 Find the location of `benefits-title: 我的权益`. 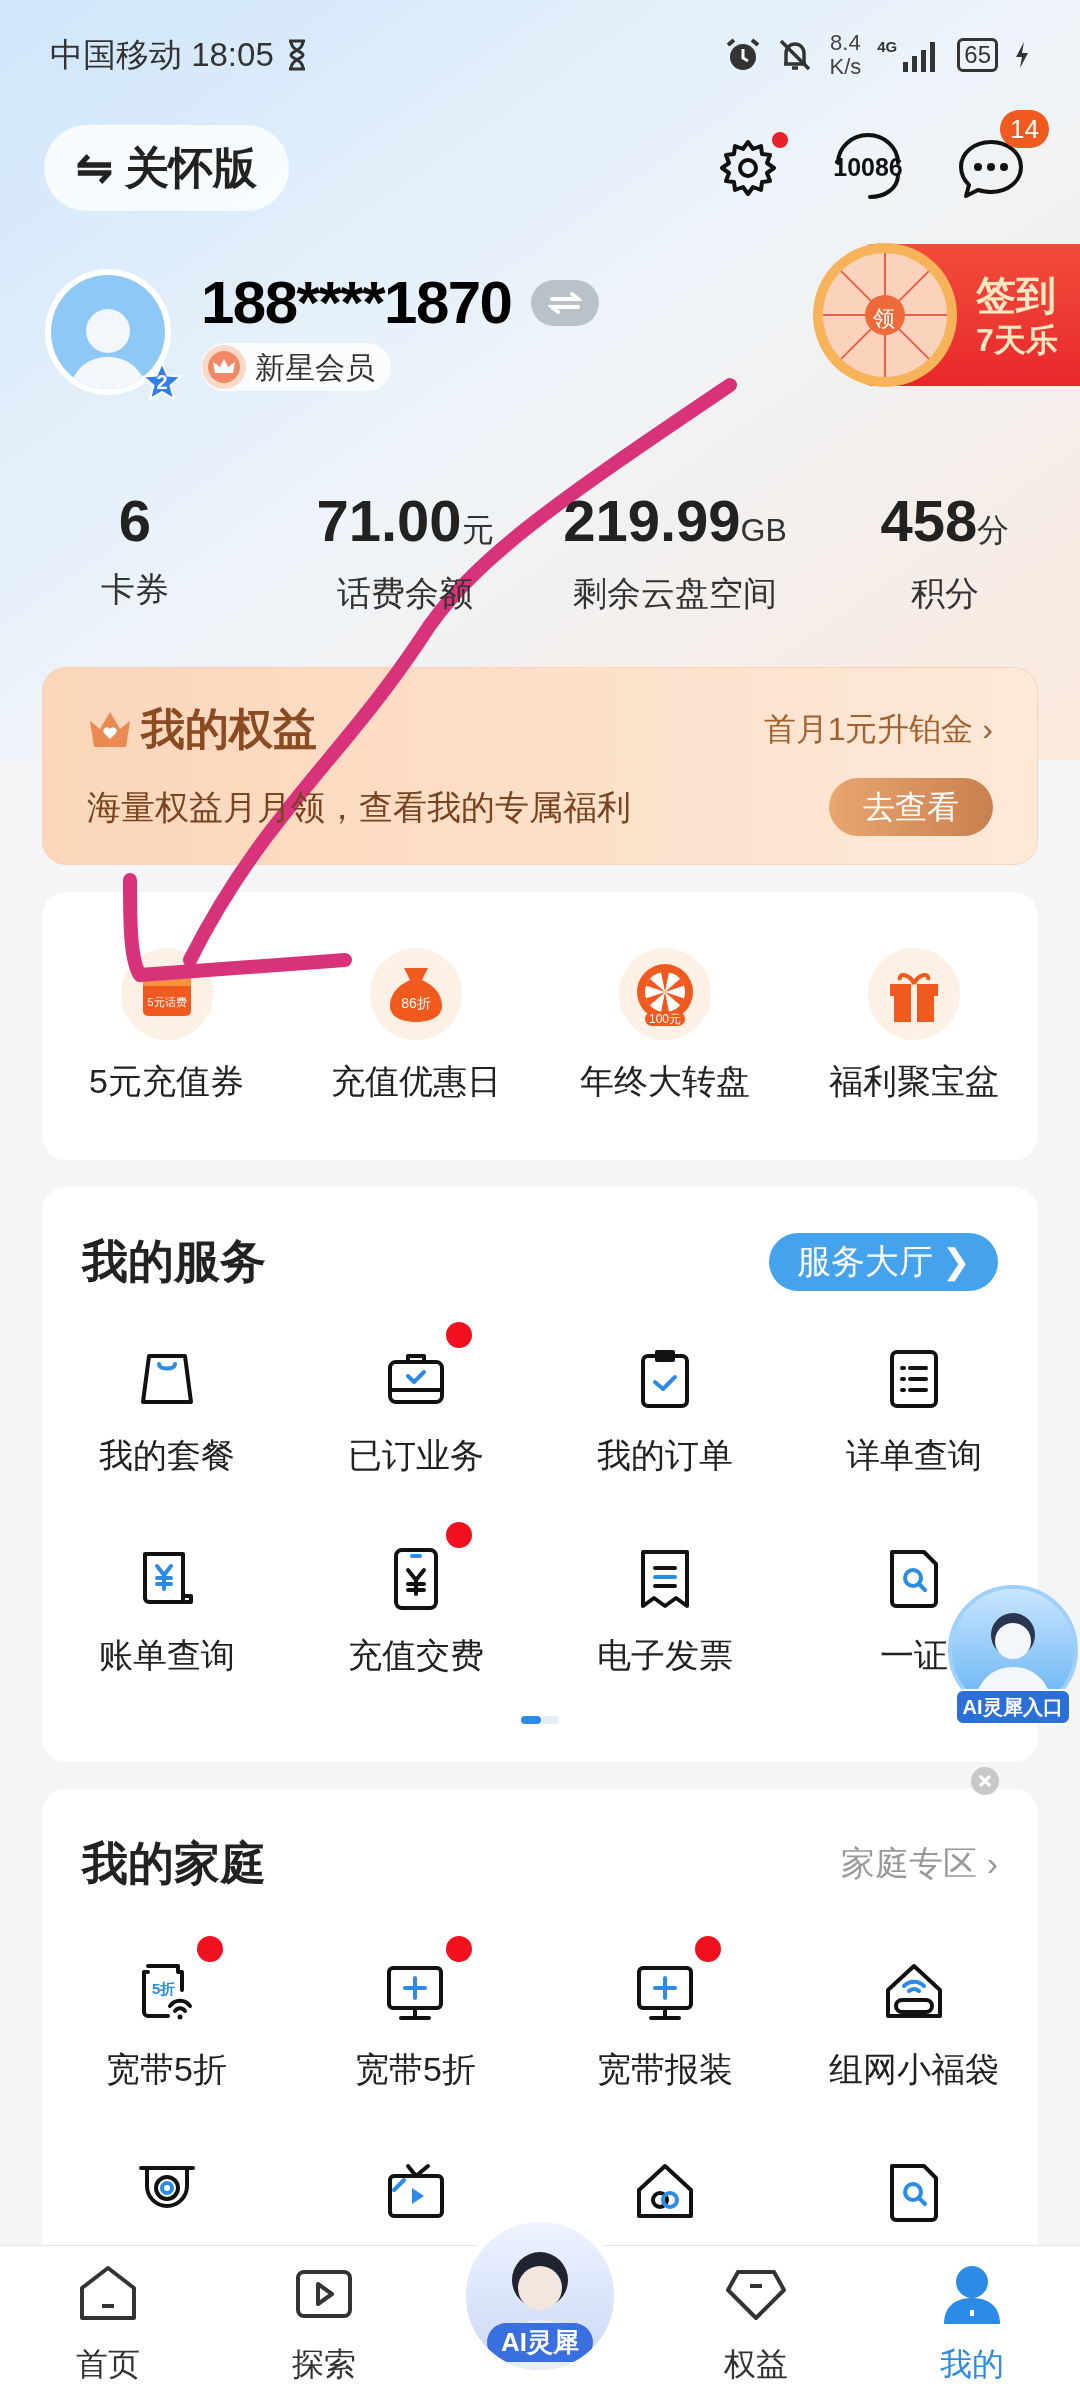

benefits-title: 我的权益 is located at coordinates (229, 729).